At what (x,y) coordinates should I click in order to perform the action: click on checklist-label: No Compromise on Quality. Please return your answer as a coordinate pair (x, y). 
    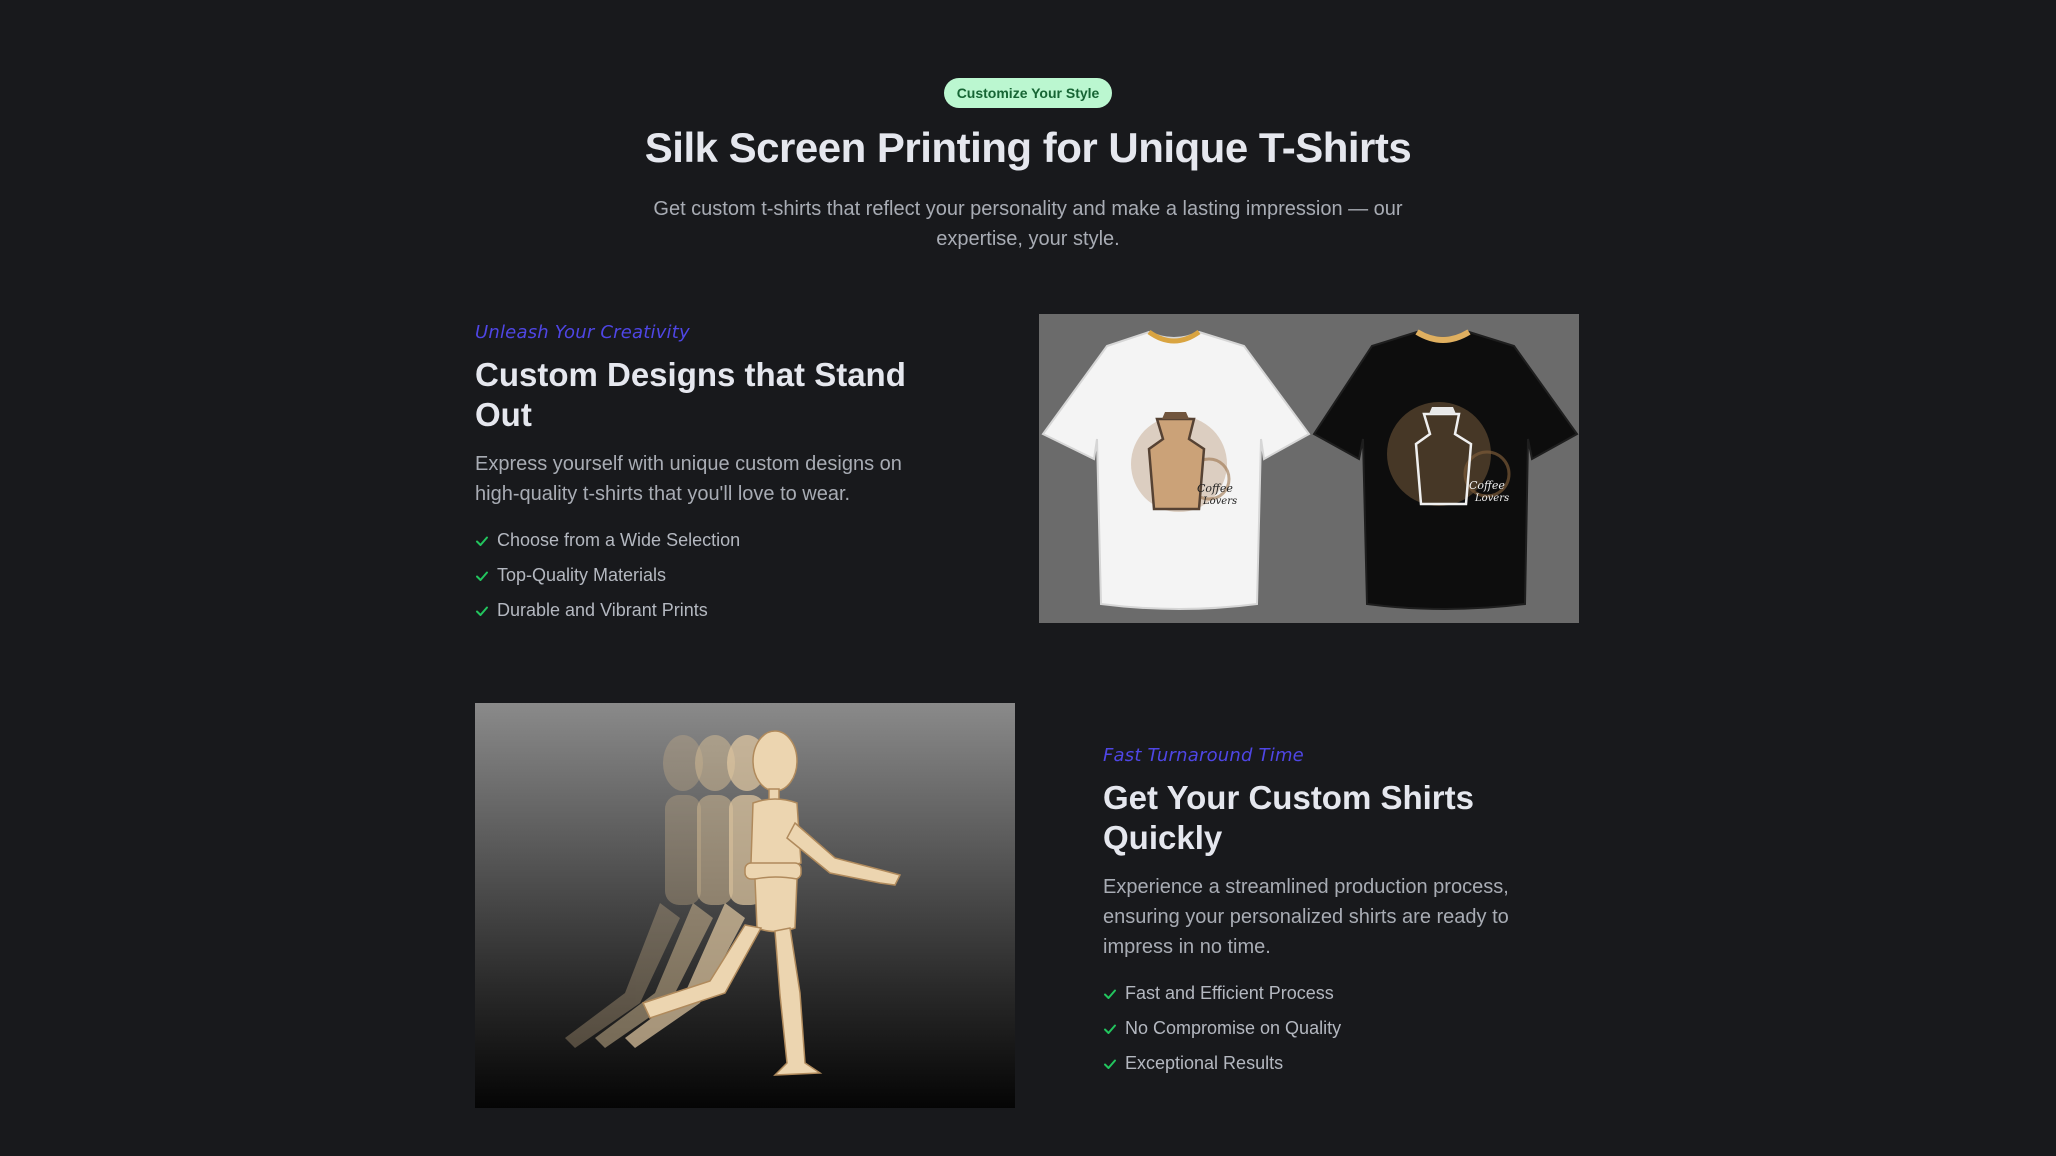
    Looking at the image, I should click on (1233, 1028).